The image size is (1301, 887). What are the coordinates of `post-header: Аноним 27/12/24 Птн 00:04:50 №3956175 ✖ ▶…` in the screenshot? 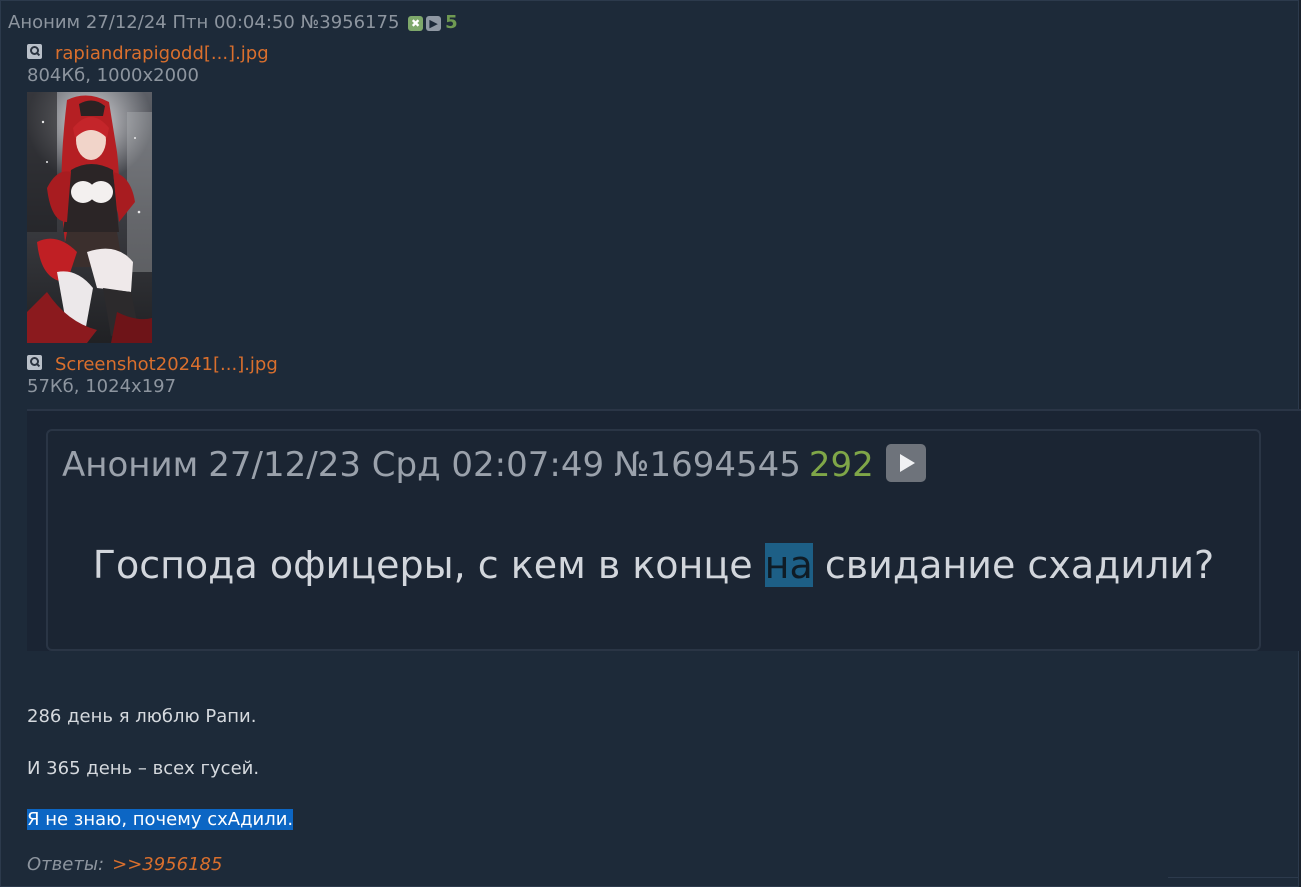 It's located at (233, 23).